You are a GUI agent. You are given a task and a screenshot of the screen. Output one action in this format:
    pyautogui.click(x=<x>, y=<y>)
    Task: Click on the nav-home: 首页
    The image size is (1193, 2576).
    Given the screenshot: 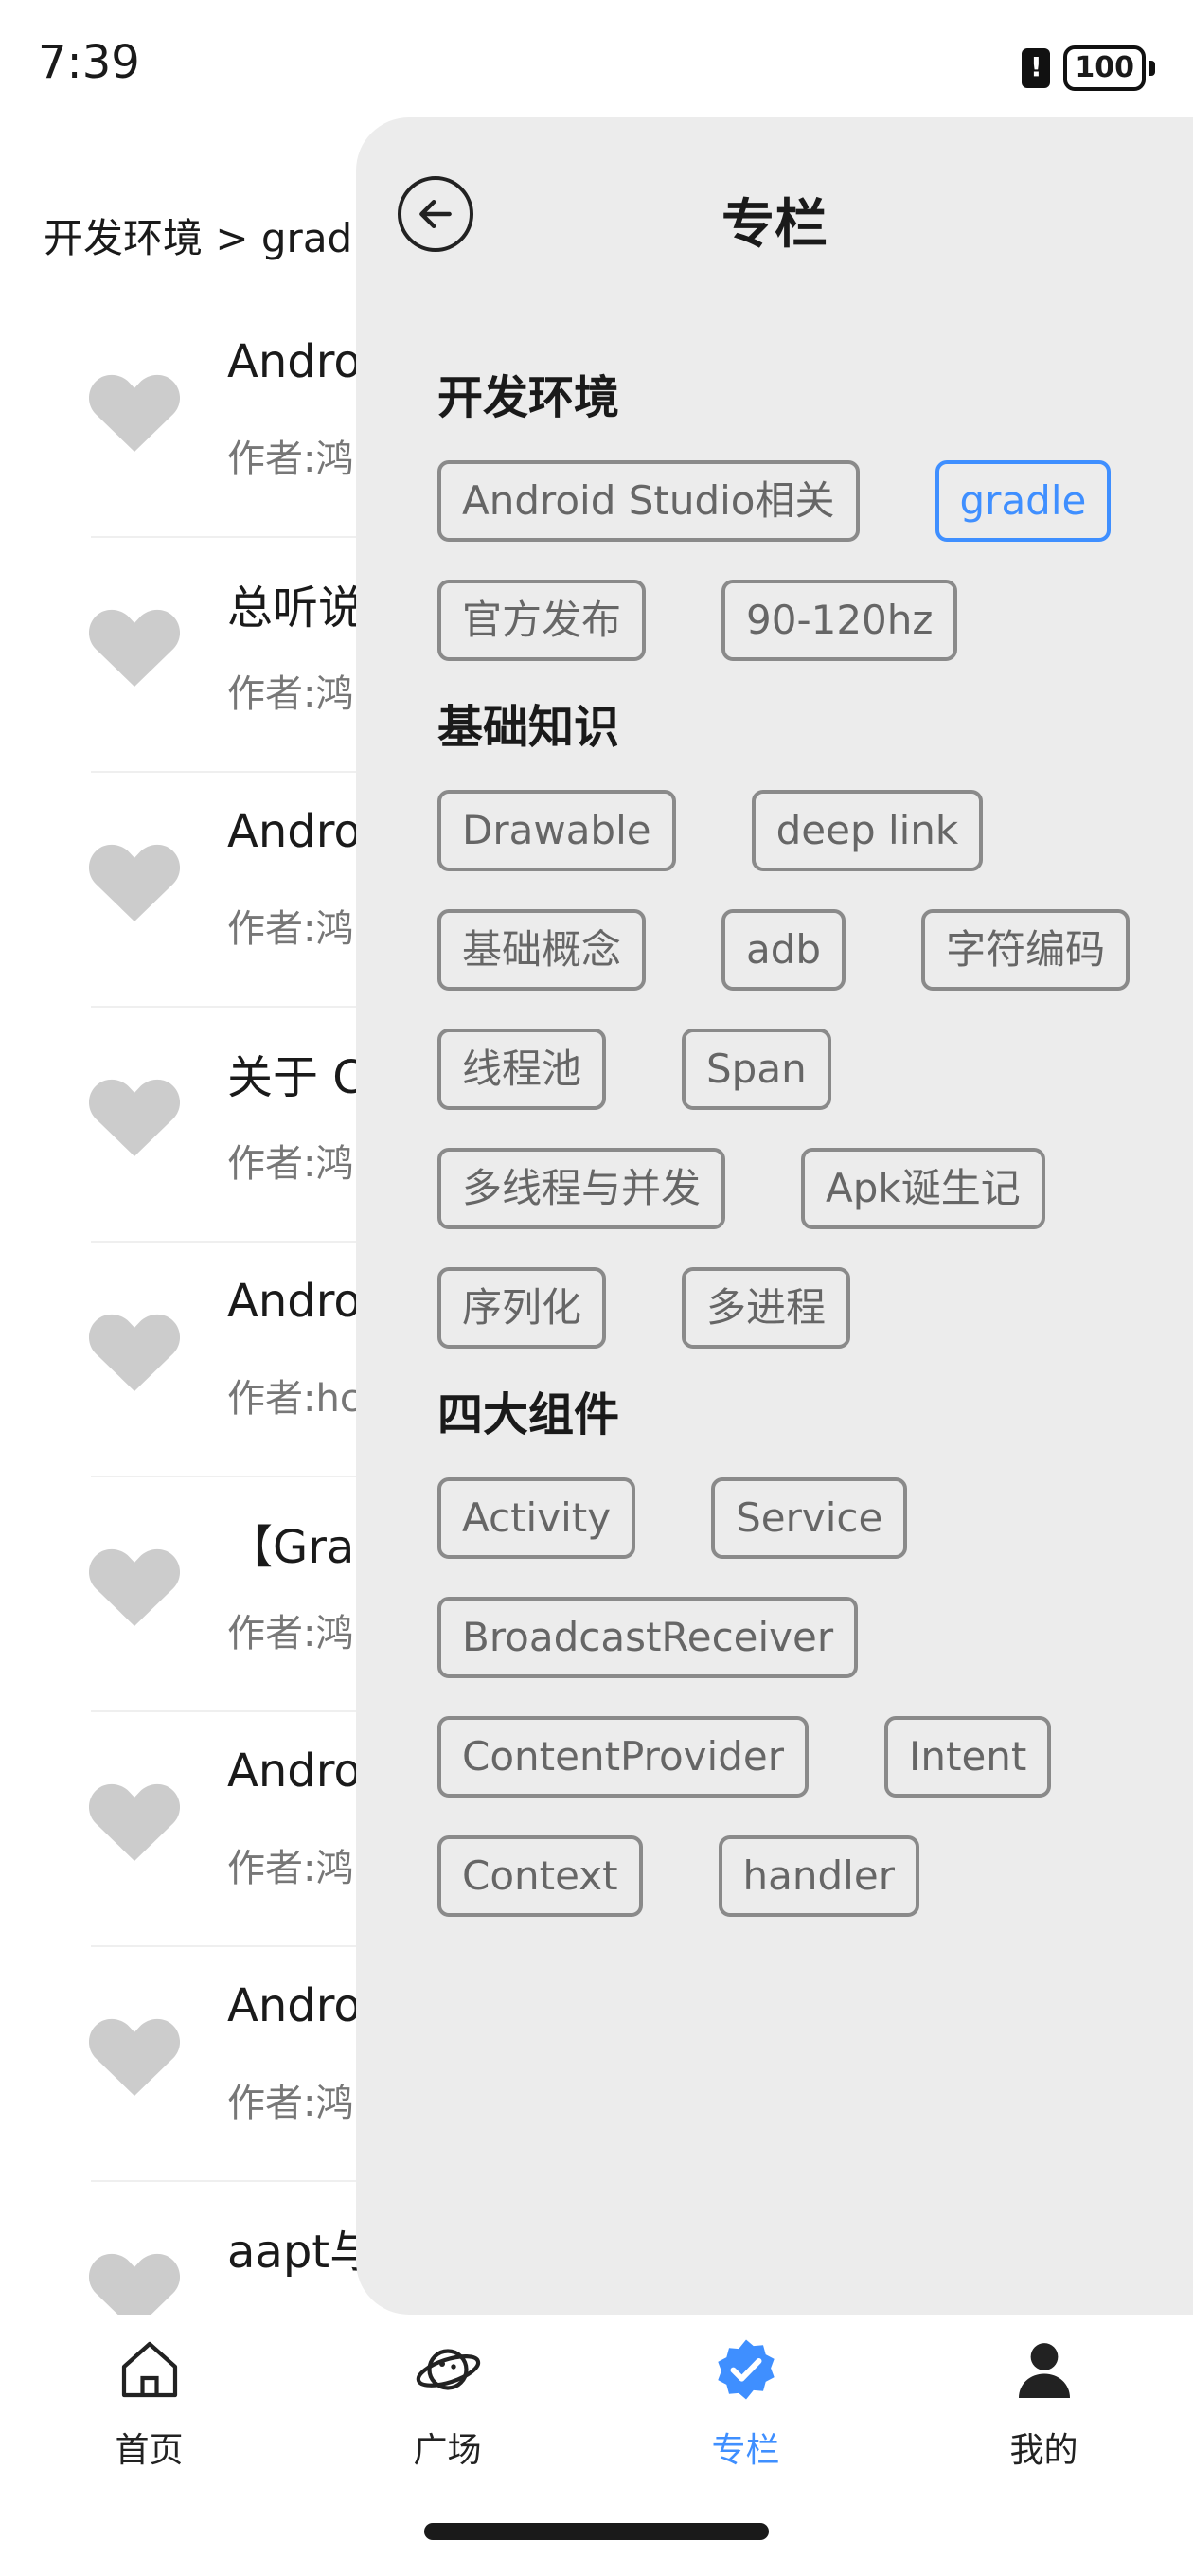 What is the action you would take?
    pyautogui.click(x=149, y=2405)
    